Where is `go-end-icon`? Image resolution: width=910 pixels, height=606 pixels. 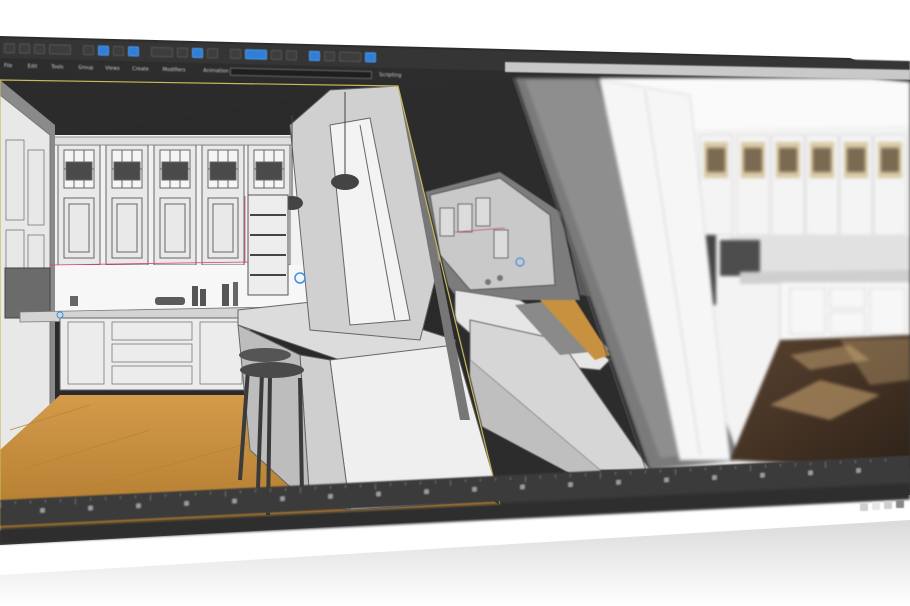
go-end-icon is located at coordinates (888, 505).